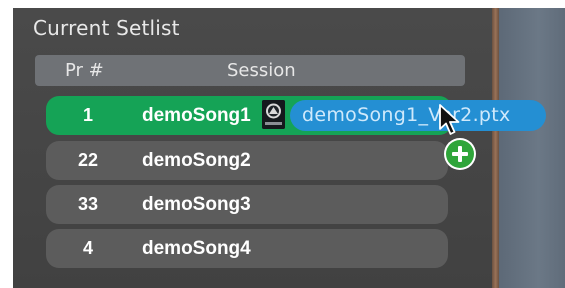 The image size is (565, 288). What do you see at coordinates (495, 148) in the screenshot?
I see `panel-splitter` at bounding box center [495, 148].